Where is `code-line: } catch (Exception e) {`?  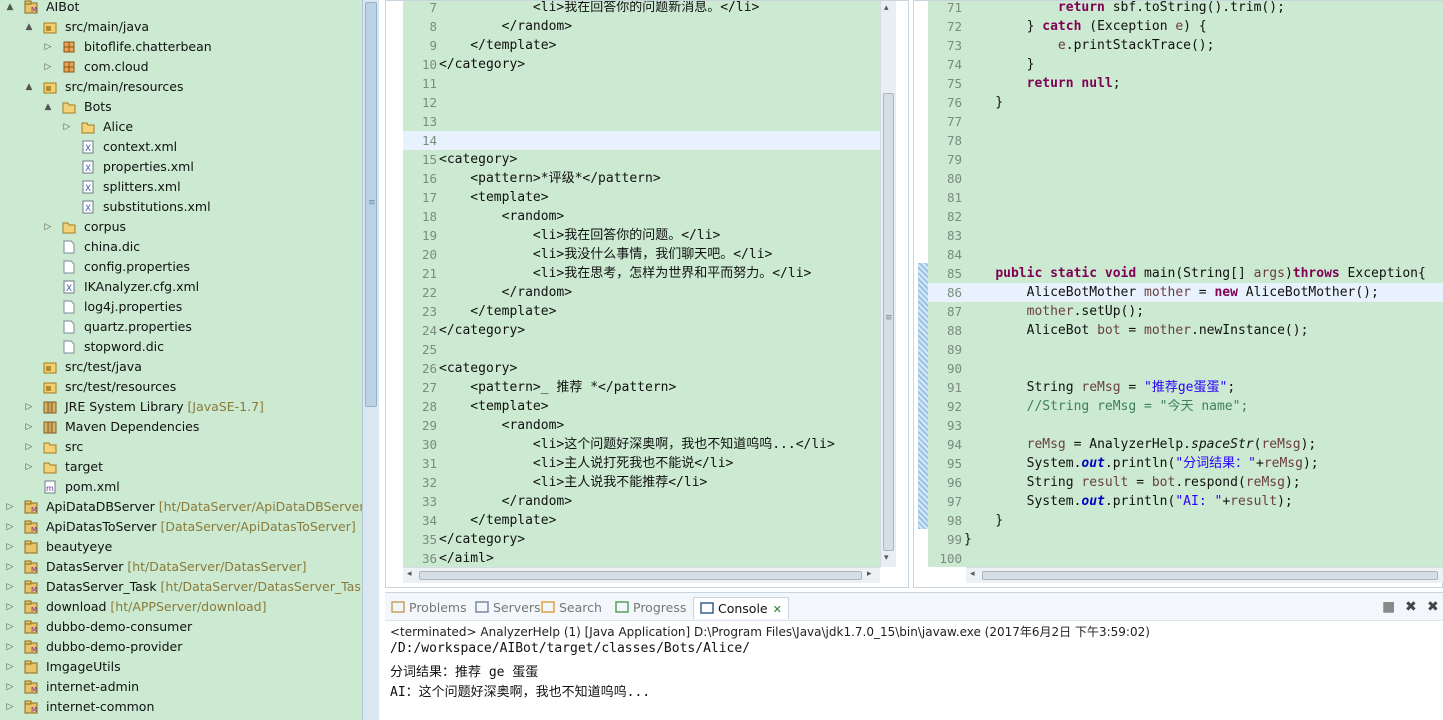 code-line: } catch (Exception e) { is located at coordinates (1085, 26).